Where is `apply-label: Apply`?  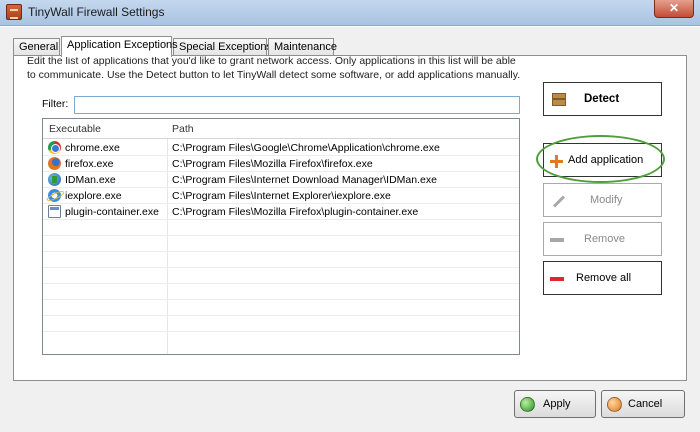
apply-label: Apply is located at coordinates (557, 404).